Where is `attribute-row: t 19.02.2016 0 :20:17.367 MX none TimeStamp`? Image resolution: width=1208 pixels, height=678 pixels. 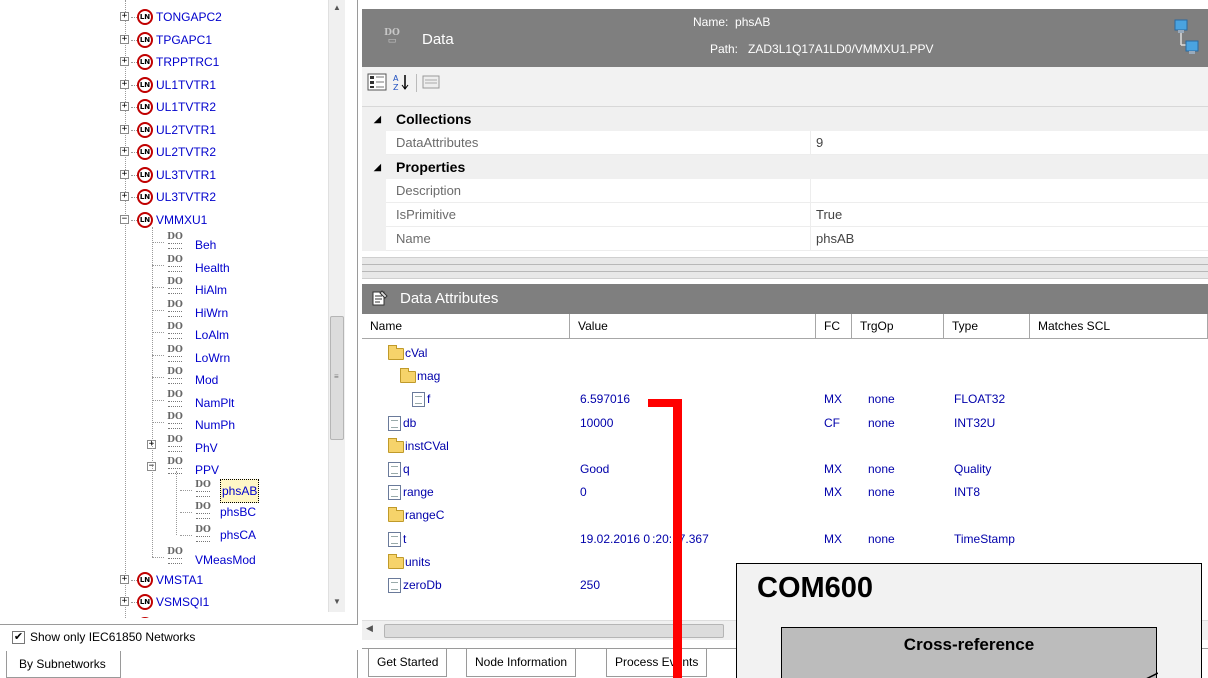 attribute-row: t 19.02.2016 0 :20:17.367 MX none TimeStamp is located at coordinates (785, 539).